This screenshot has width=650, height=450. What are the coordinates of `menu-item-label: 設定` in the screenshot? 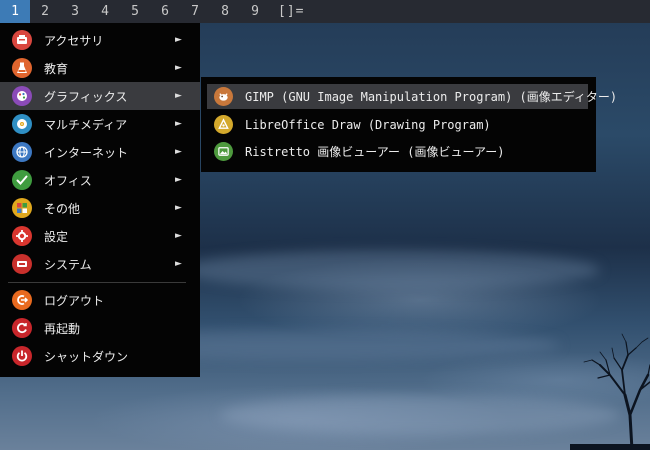 It's located at (56, 236).